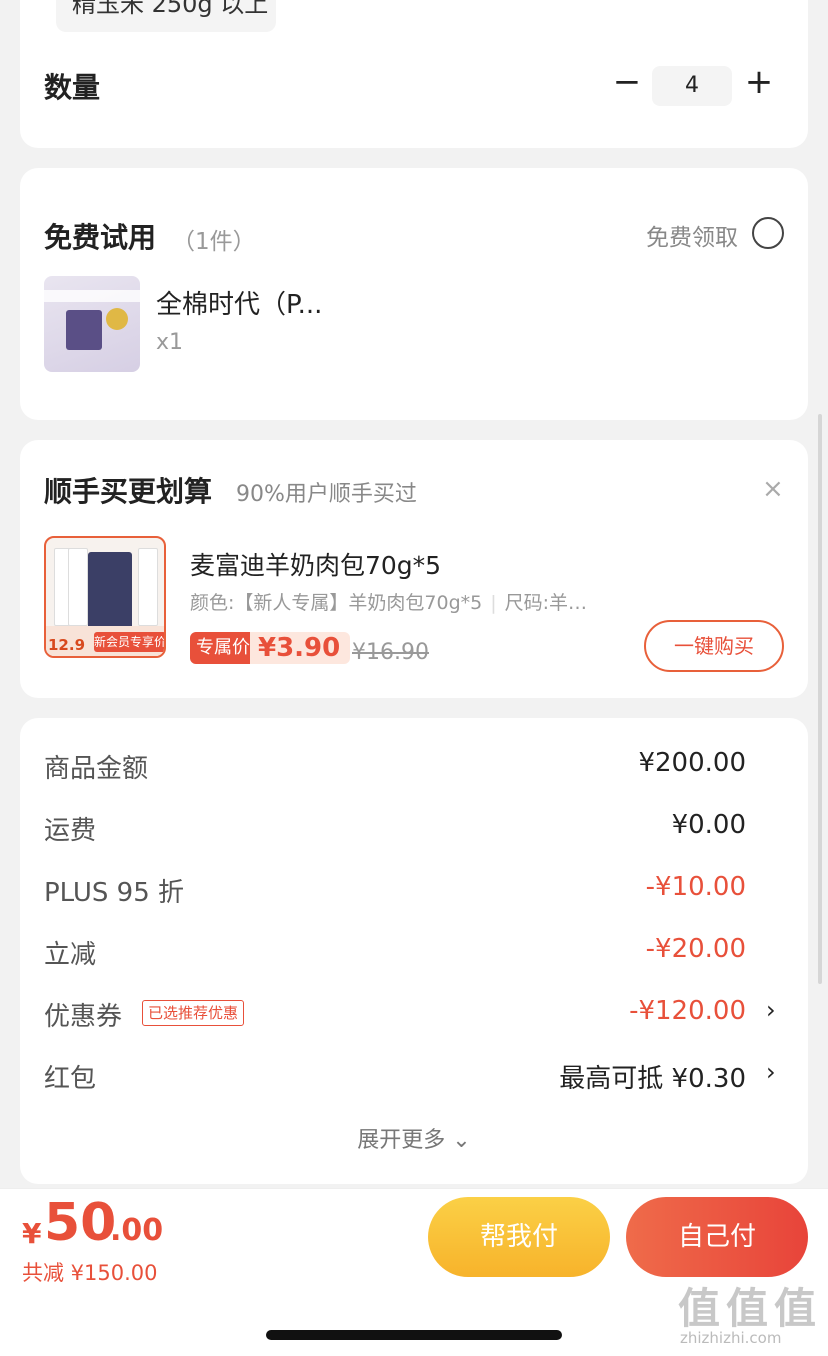  What do you see at coordinates (70, 955) in the screenshot?
I see `instant-discount-label: 立减` at bounding box center [70, 955].